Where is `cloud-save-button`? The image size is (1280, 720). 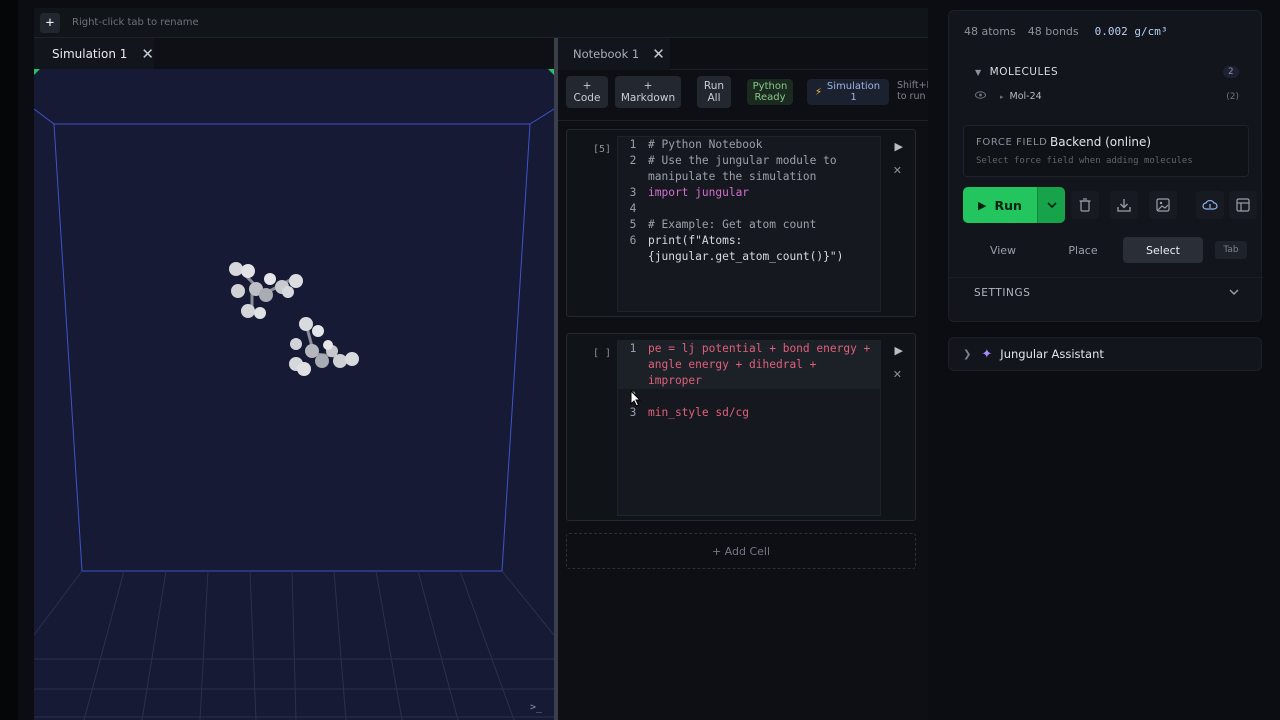
cloud-save-button is located at coordinates (1210, 205).